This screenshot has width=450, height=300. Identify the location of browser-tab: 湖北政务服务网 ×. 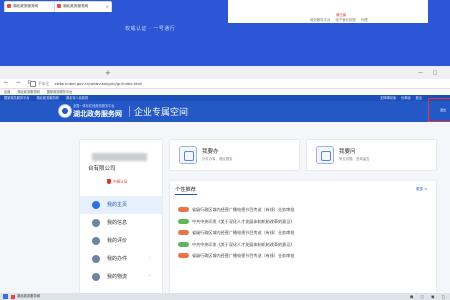
(83, 6).